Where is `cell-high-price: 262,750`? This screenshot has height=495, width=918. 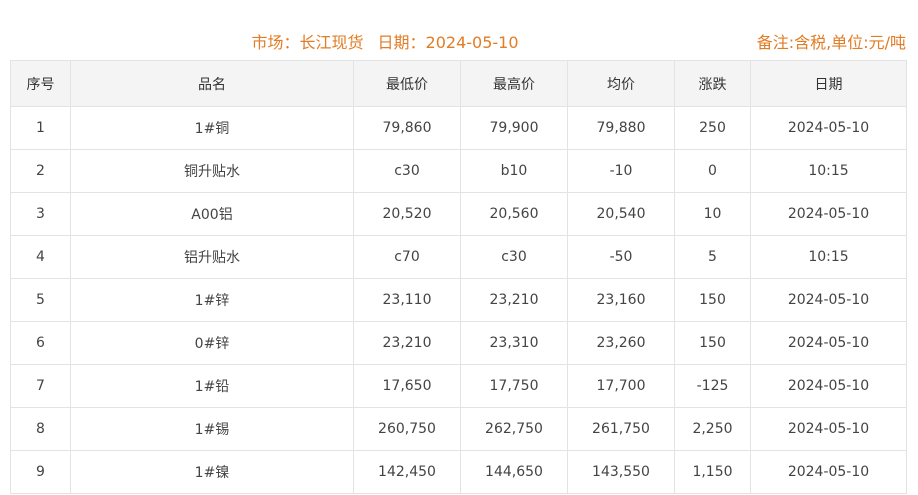
cell-high-price: 262,750 is located at coordinates (514, 429).